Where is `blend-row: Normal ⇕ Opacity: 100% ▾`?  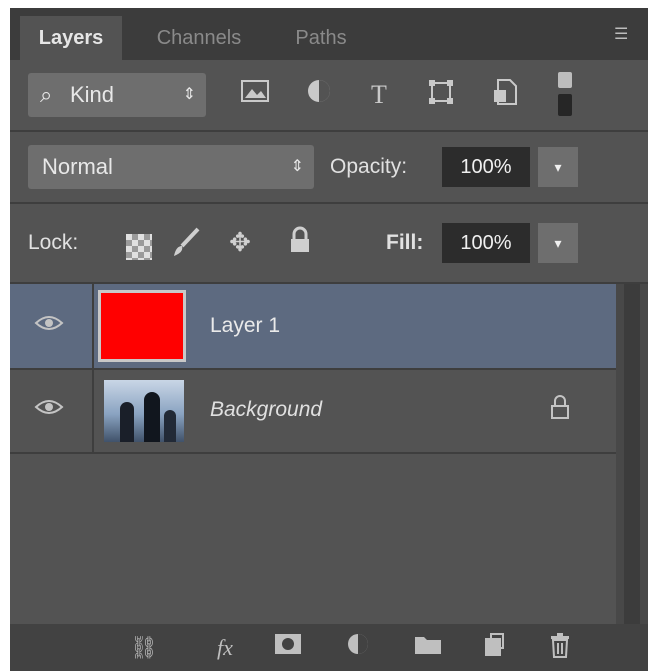
blend-row: Normal ⇕ Opacity: 100% ▾ is located at coordinates (329, 167).